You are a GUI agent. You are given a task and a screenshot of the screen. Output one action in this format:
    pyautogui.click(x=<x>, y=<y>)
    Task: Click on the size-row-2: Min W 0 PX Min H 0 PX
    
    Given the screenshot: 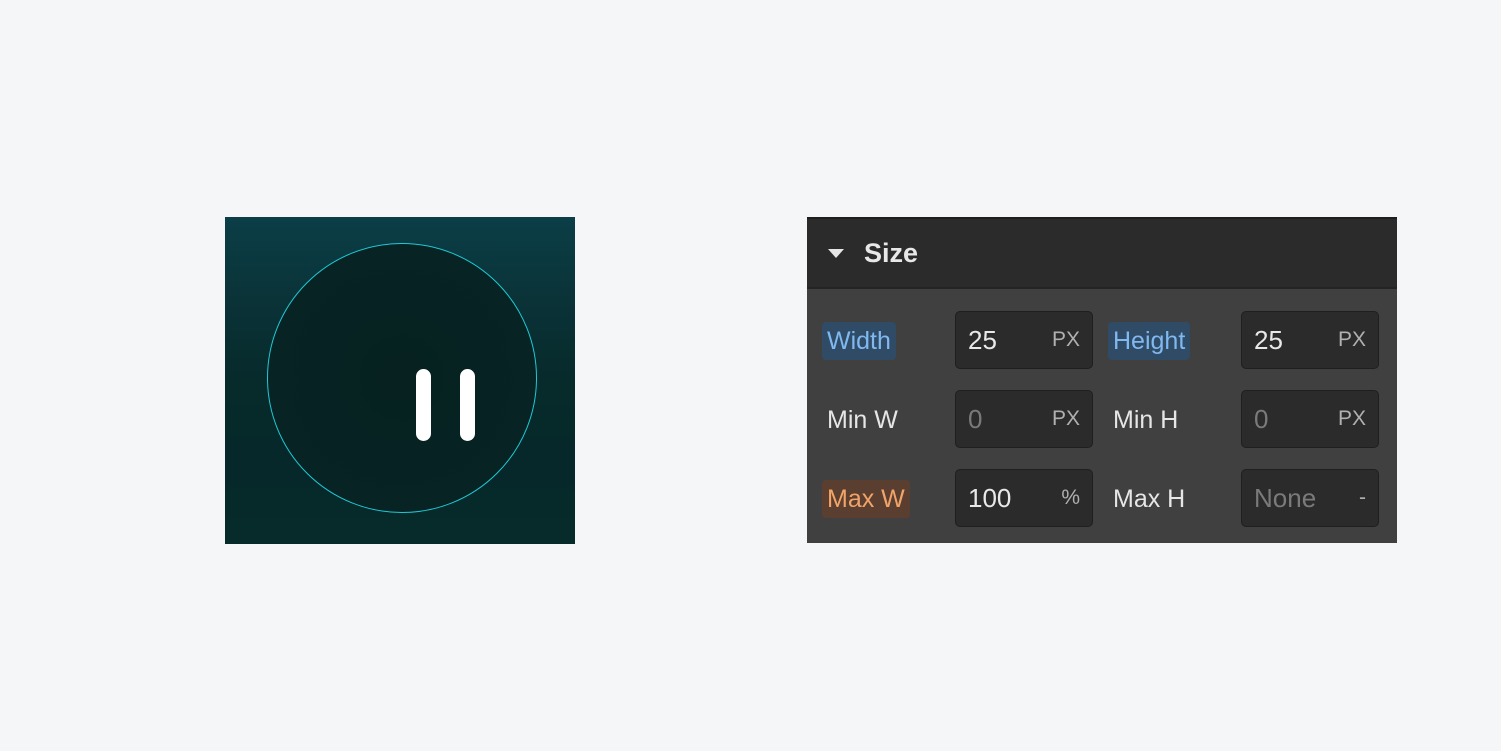 What is the action you would take?
    pyautogui.click(x=1102, y=419)
    